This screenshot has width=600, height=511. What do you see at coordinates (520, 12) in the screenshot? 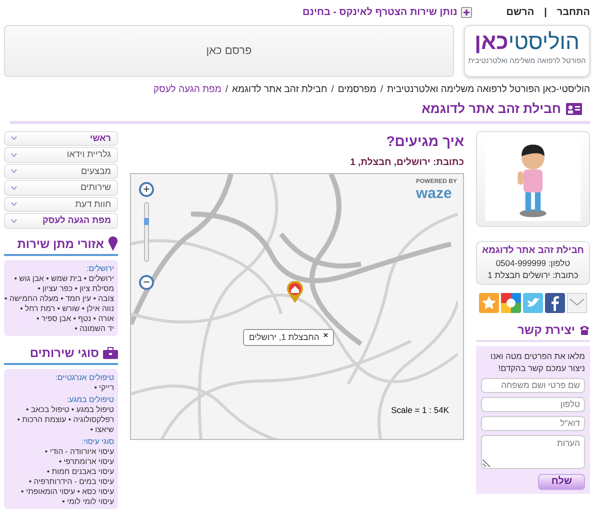
I see `register-link: הרשם` at bounding box center [520, 12].